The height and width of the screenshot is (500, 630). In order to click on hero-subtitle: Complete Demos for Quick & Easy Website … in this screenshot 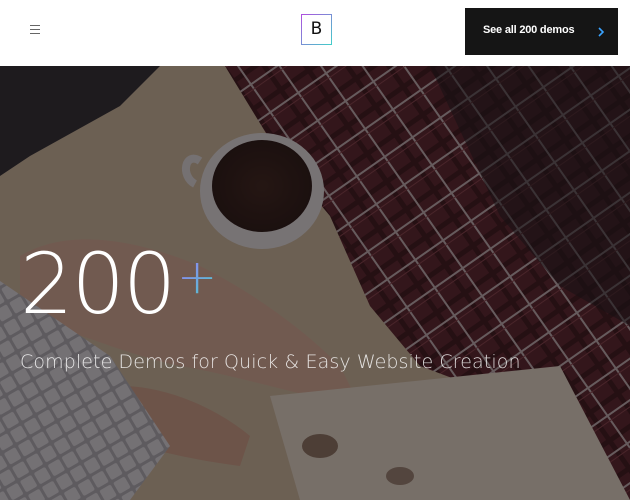, I will do `click(270, 362)`.